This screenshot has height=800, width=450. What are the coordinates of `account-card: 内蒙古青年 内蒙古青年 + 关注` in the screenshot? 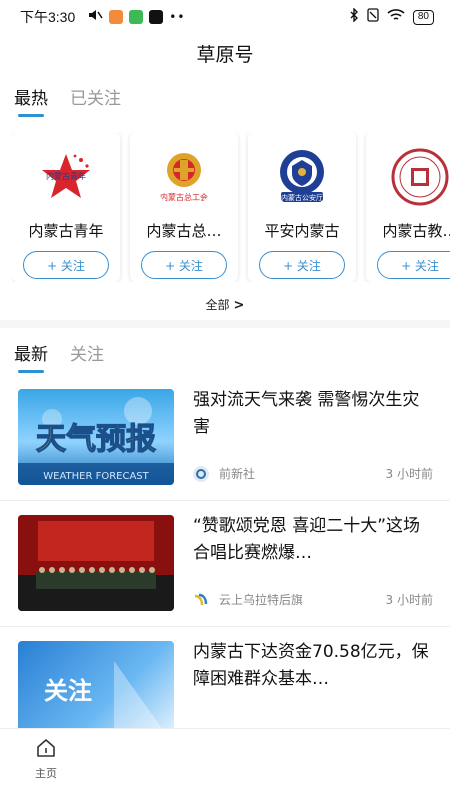 It's located at (66, 207).